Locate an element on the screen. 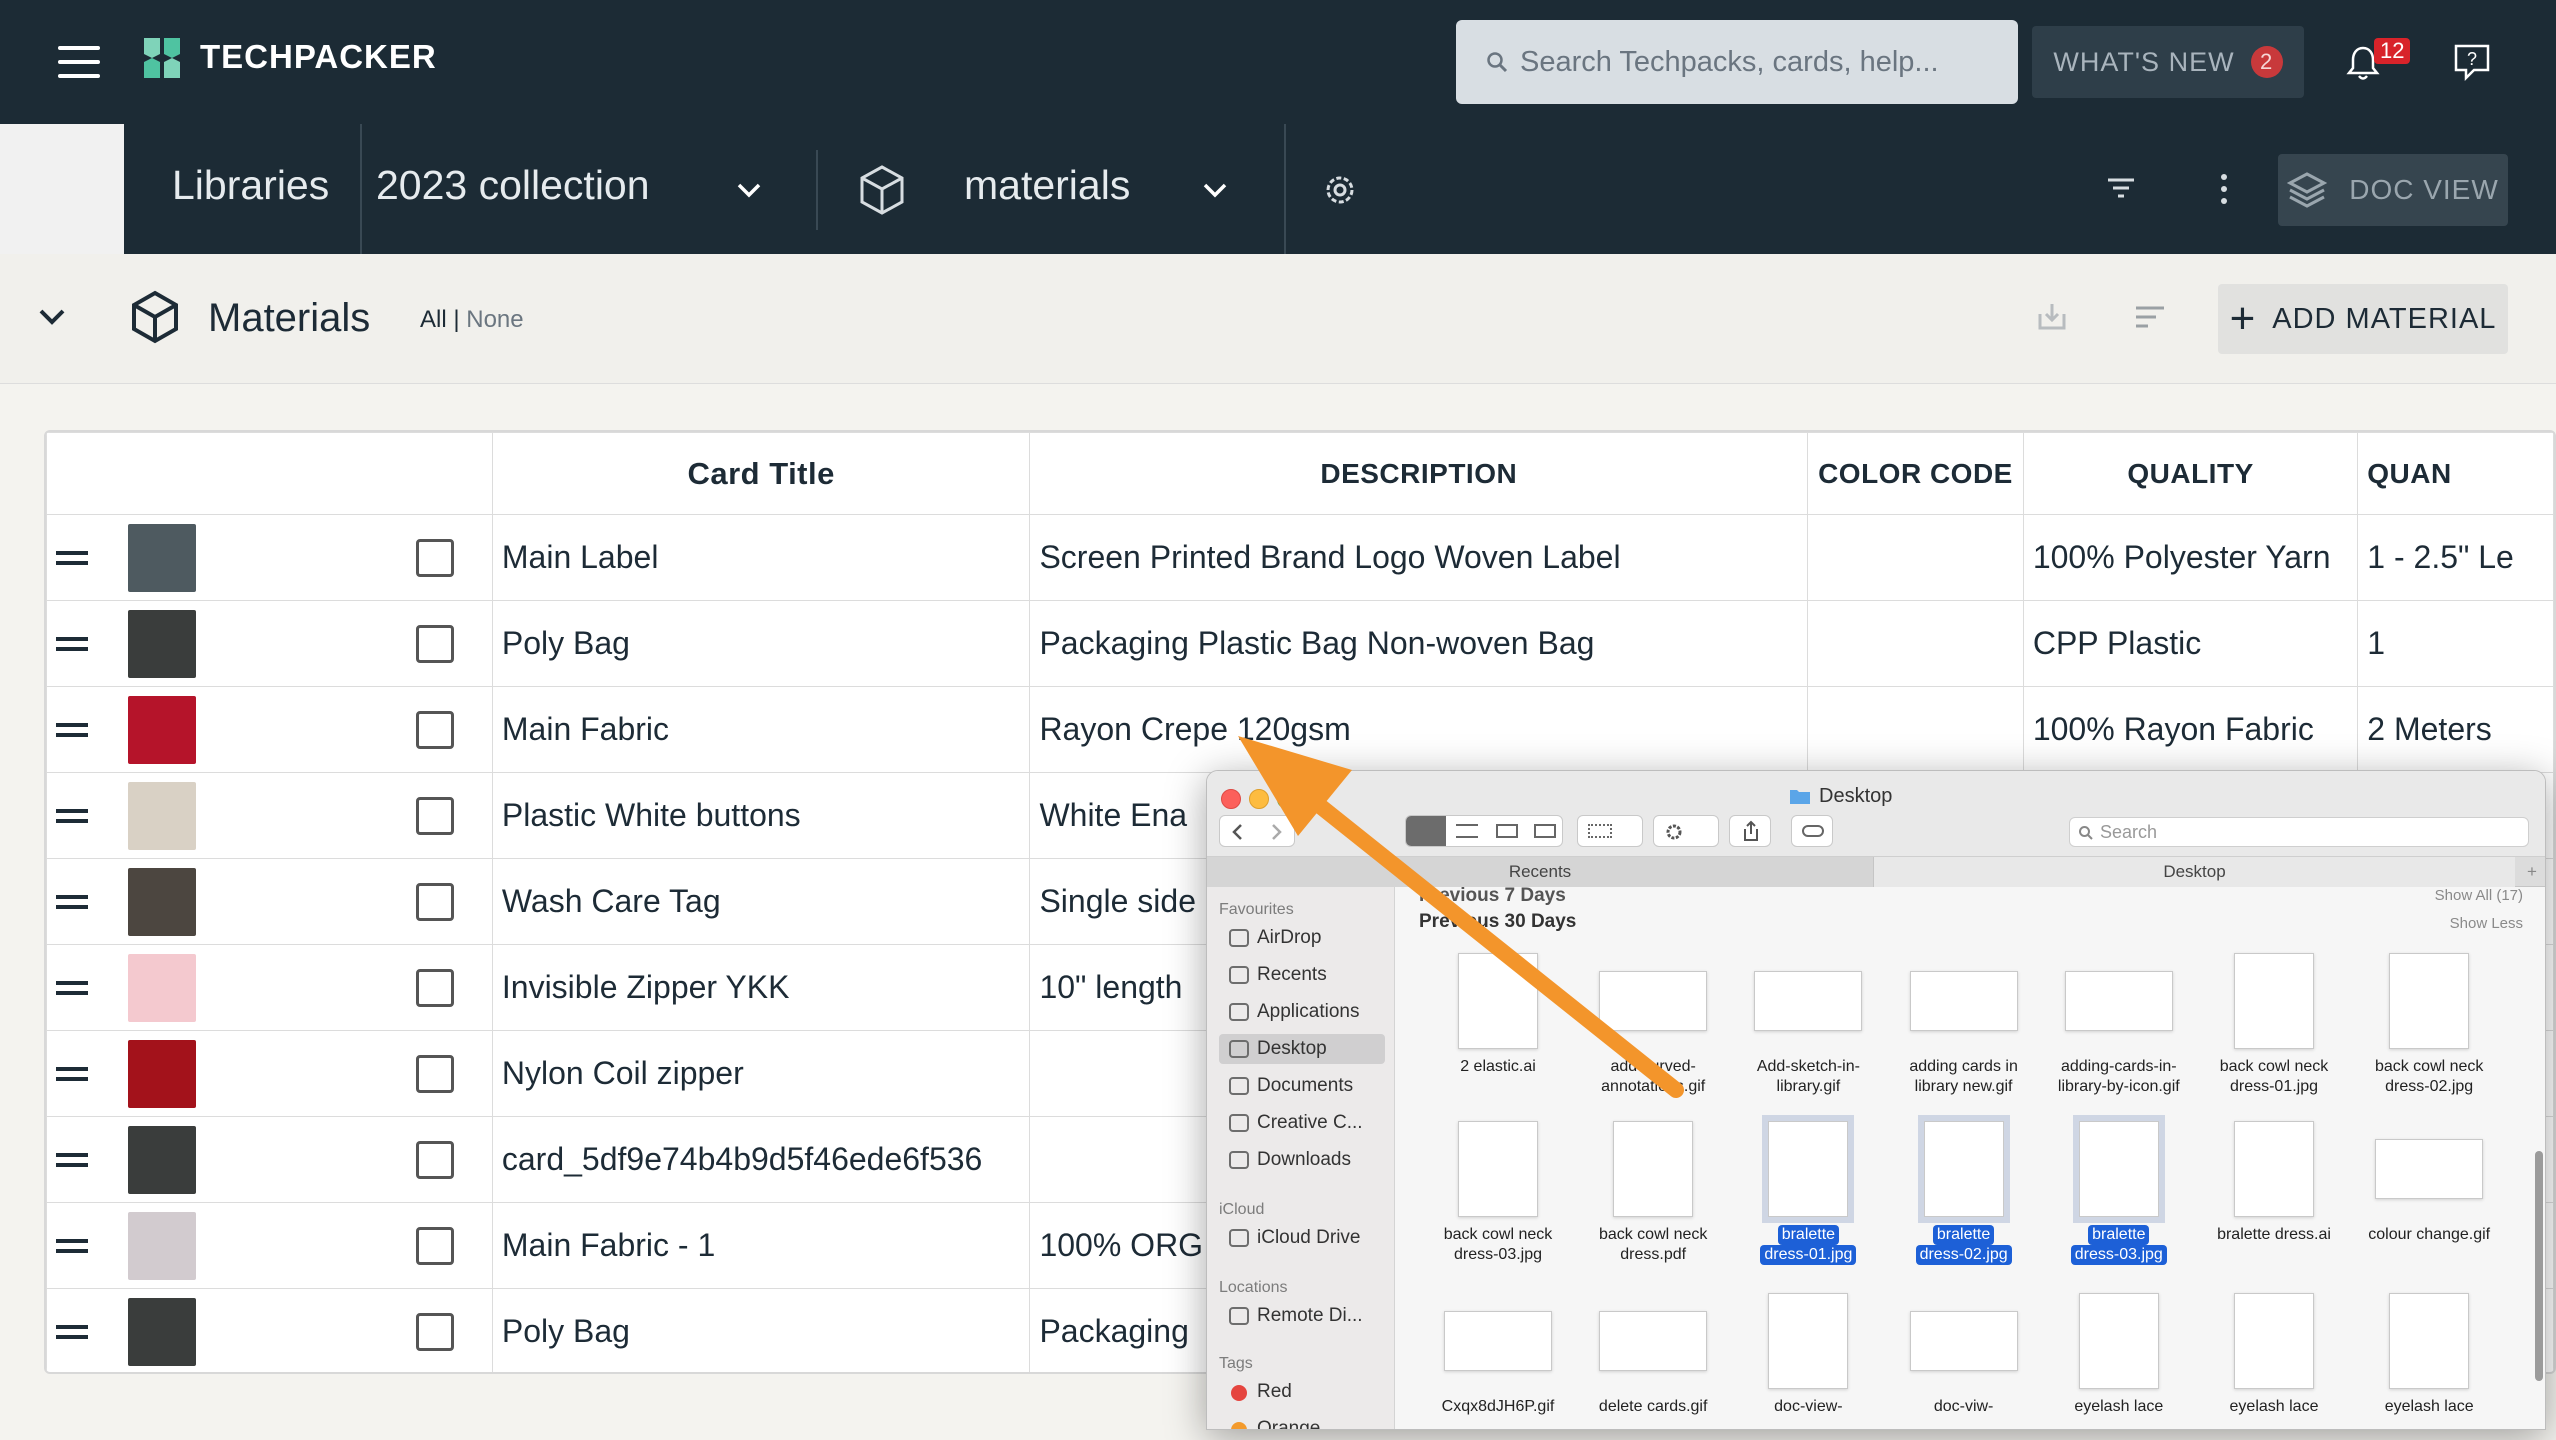  sidebar-item-downloads: Downloads is located at coordinates (1302, 1160).